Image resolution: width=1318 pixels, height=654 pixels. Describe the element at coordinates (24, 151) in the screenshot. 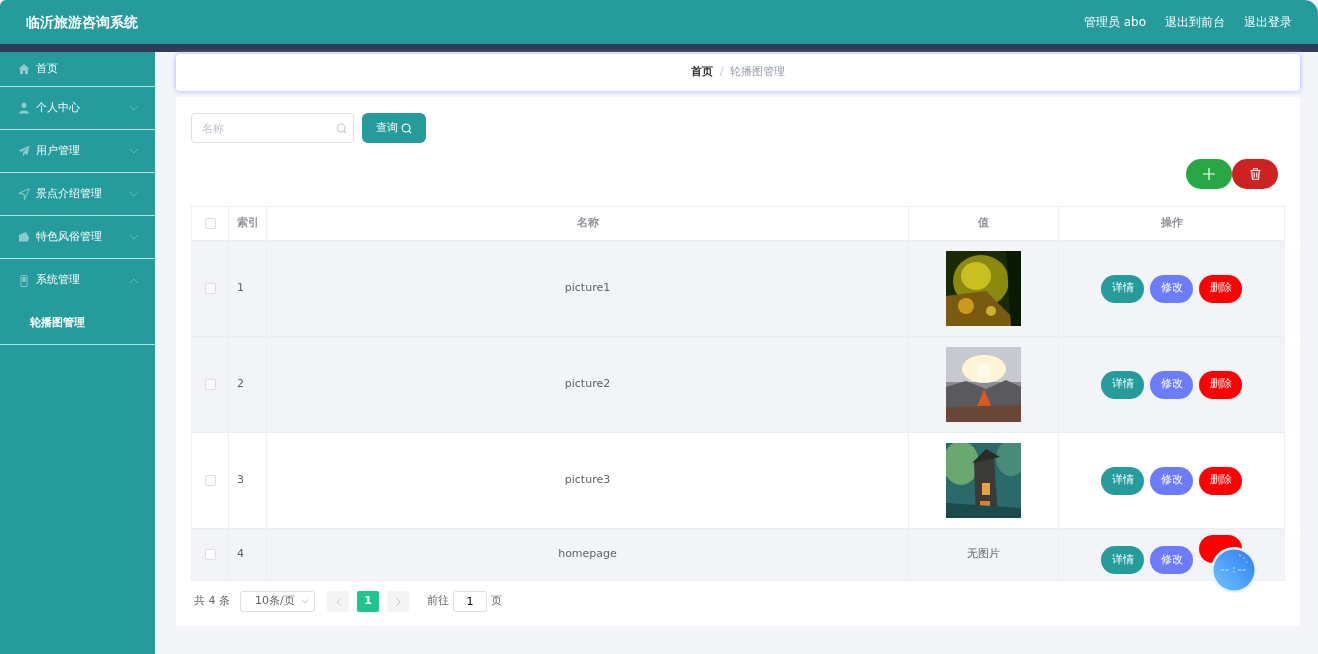

I see `paper-plane-icon` at that location.